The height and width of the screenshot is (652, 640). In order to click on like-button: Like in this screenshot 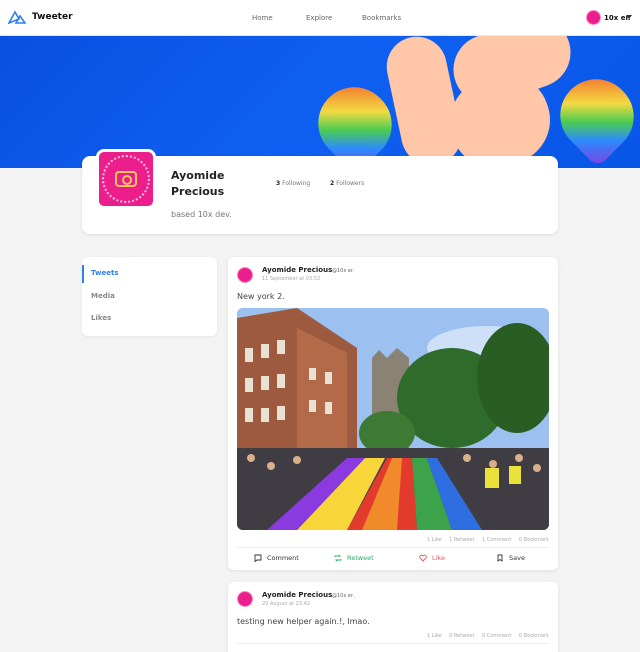, I will do `click(432, 558)`.